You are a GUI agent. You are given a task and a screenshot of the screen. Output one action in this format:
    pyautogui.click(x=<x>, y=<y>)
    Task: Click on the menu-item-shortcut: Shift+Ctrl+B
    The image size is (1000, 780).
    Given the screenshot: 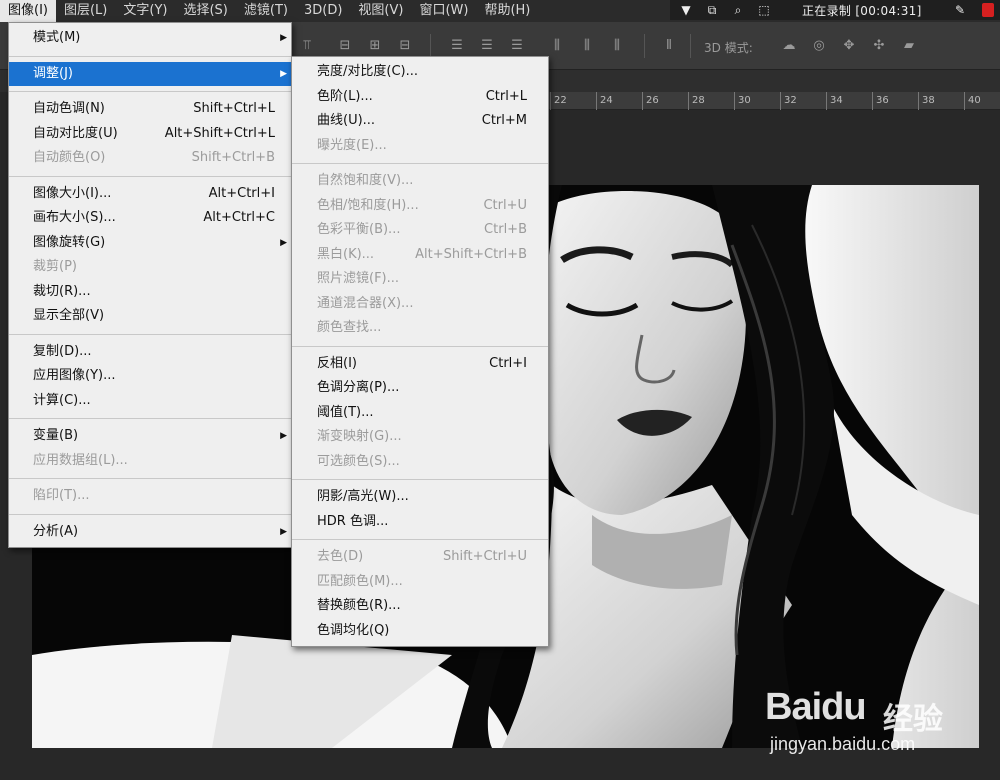 What is the action you would take?
    pyautogui.click(x=233, y=157)
    